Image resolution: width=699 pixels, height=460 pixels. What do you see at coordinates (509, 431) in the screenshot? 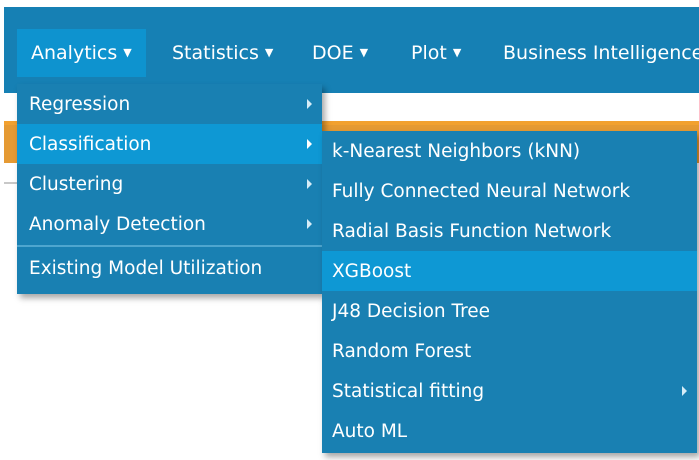
I see `submenu-item-auto-ml: Auto ML` at bounding box center [509, 431].